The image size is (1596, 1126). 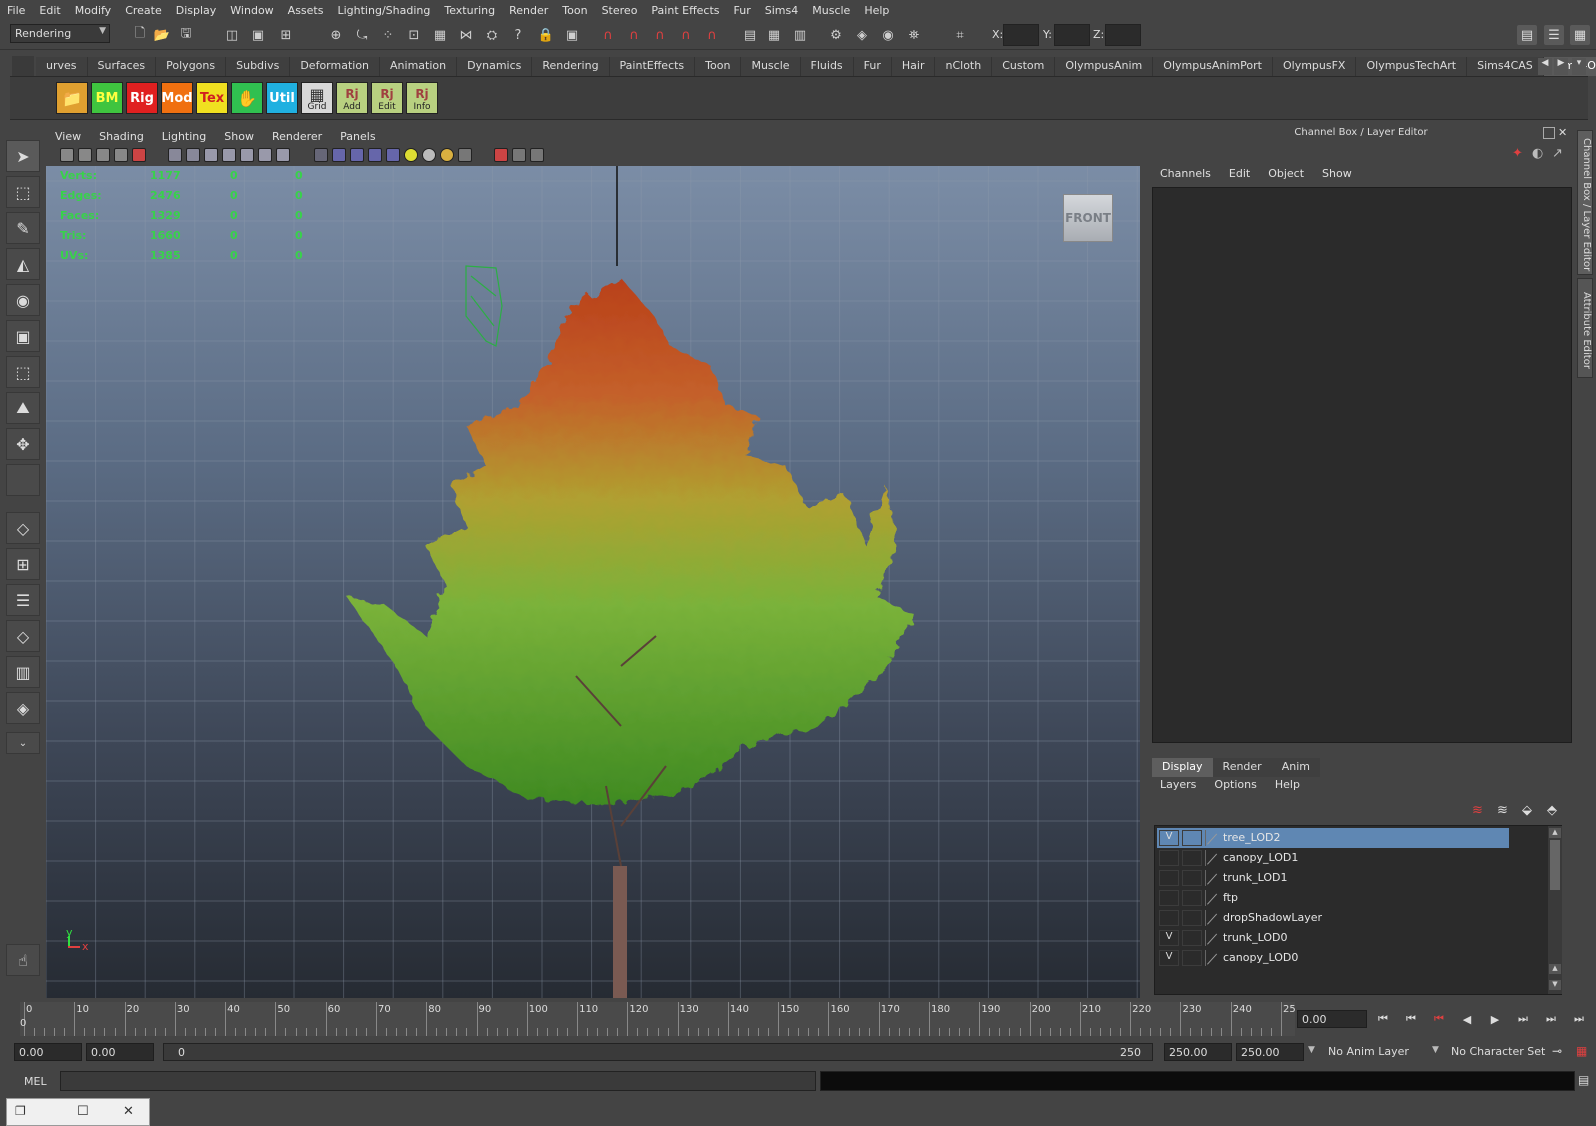 What do you see at coordinates (501, 155) in the screenshot?
I see `viewport-tool-21-icon` at bounding box center [501, 155].